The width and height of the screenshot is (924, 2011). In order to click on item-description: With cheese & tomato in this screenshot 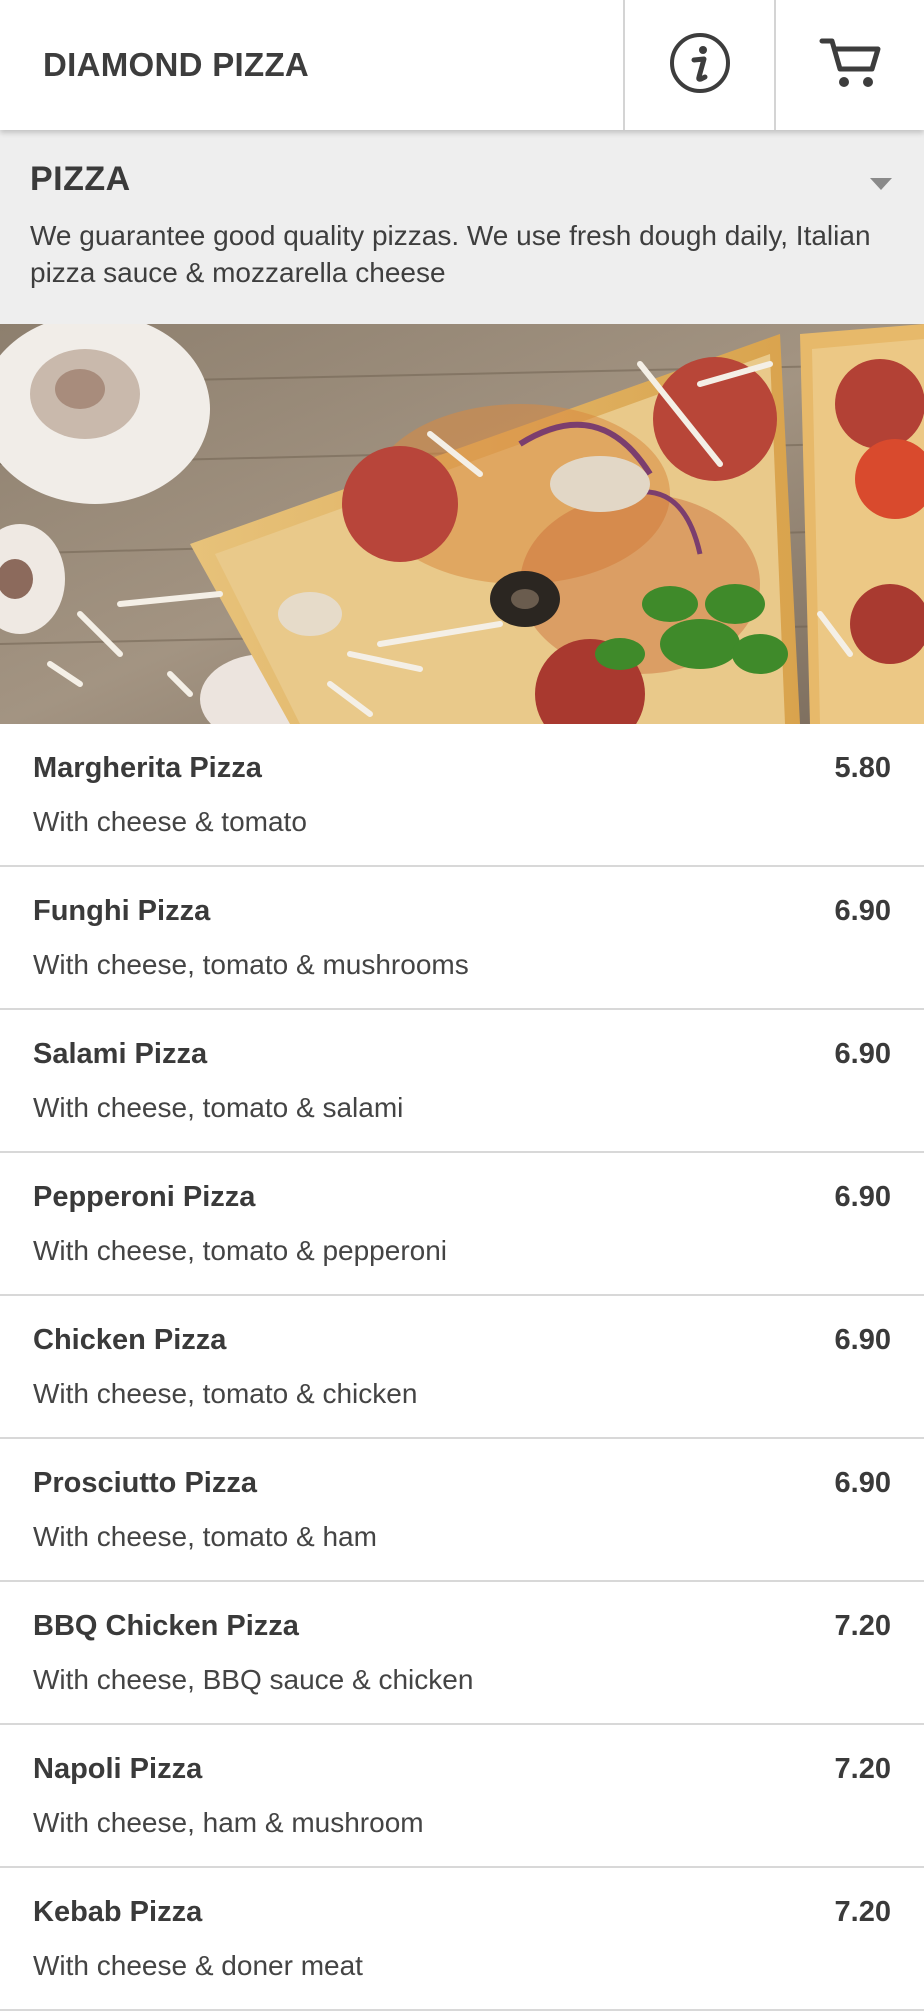, I will do `click(170, 821)`.